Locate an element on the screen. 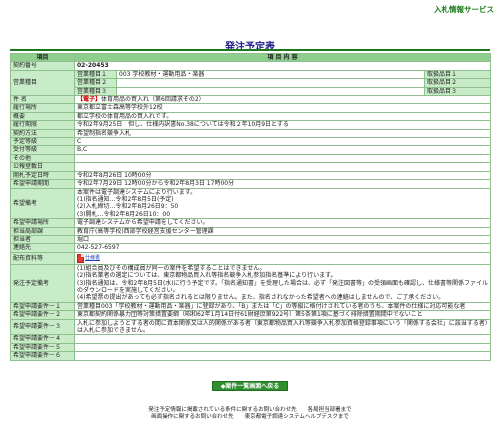  row-subject: 件 名 【電子】体育用品の買入れ（第6回請求その2） is located at coordinates (251, 100).